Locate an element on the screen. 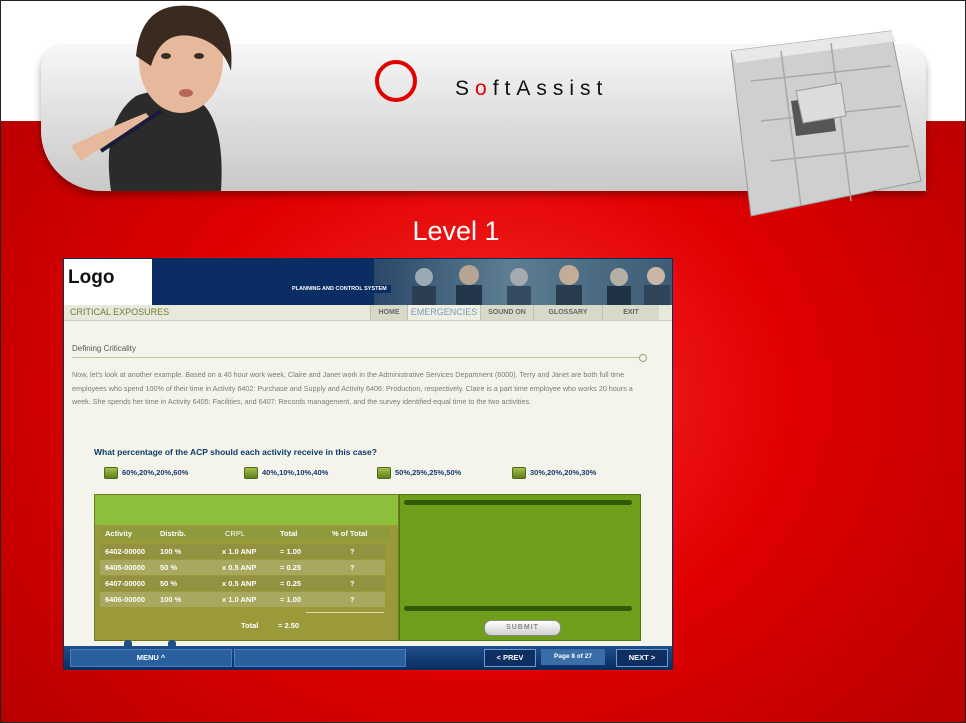 This screenshot has height=723, width=966. brand-name: SoftAssist is located at coordinates (532, 88).